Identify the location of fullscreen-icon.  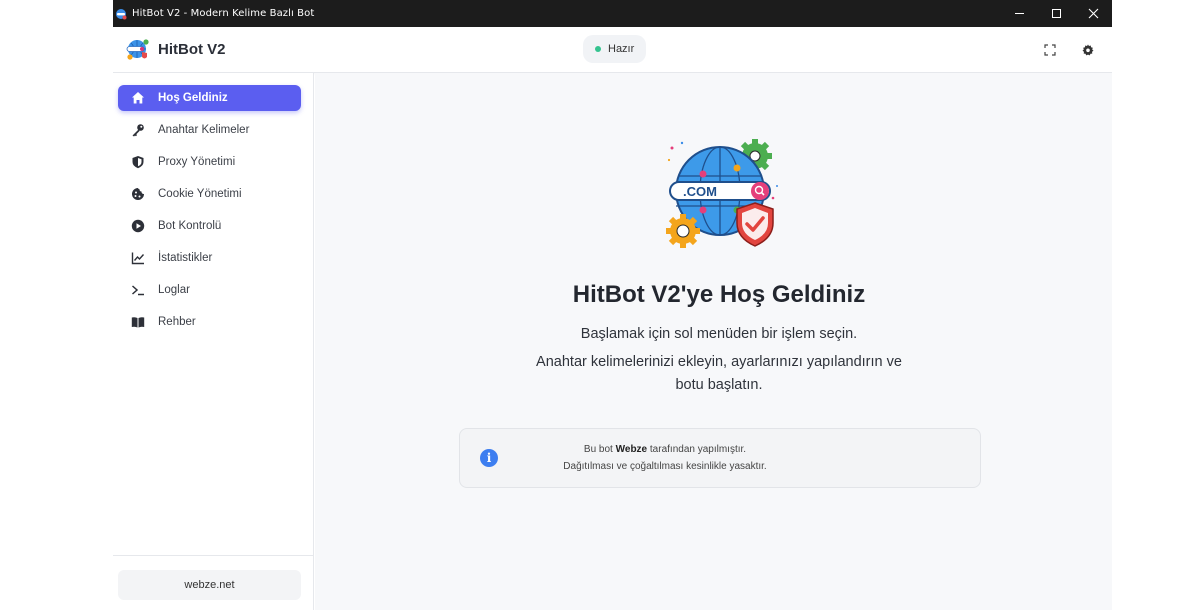
(1050, 50).